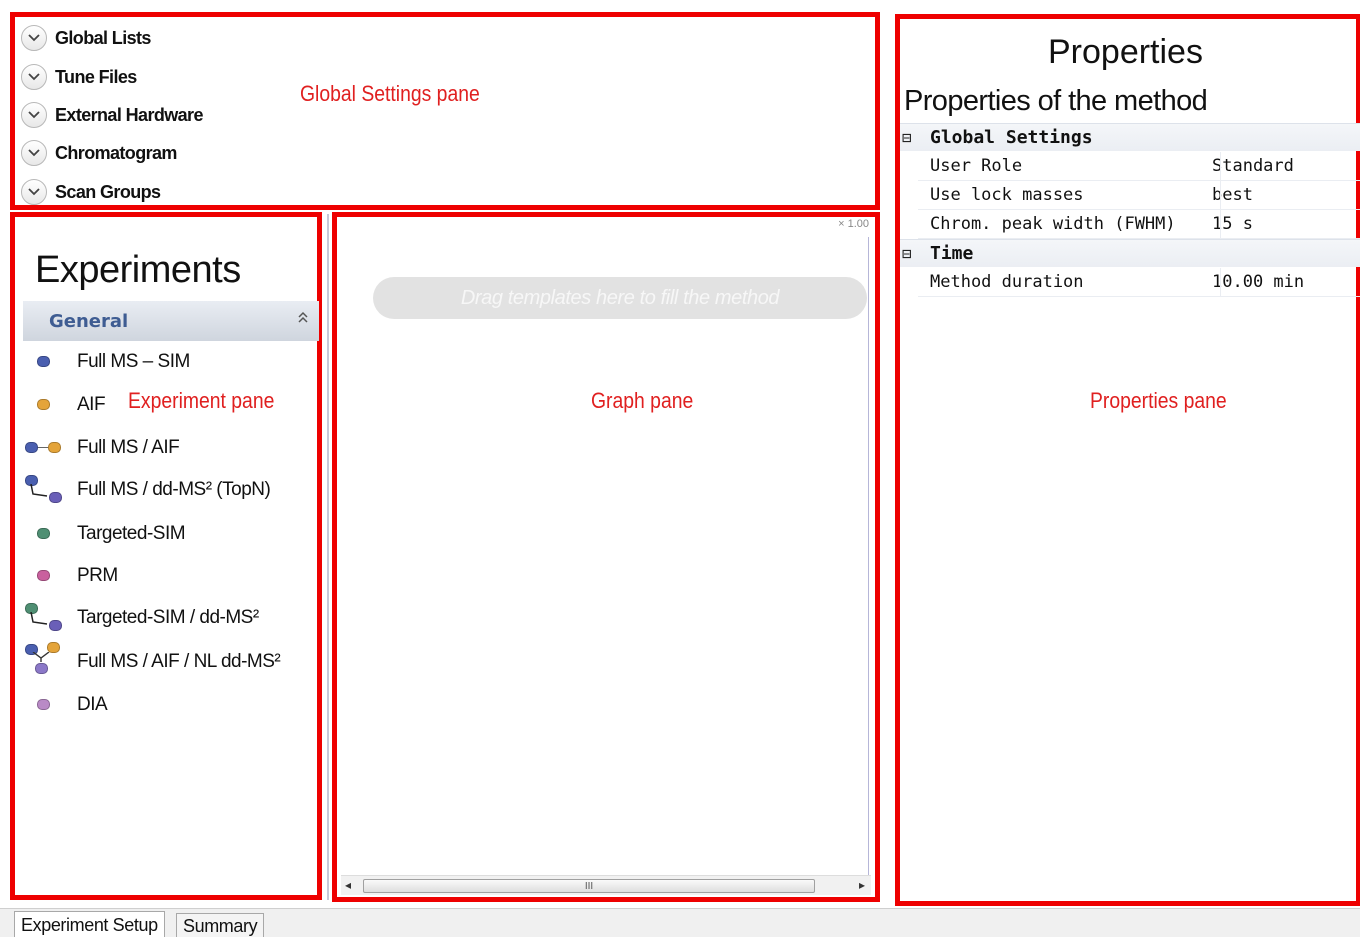 The image size is (1360, 937). Describe the element at coordinates (348, 885) in the screenshot. I see `scroll-left-arrow-icon: ◂` at that location.